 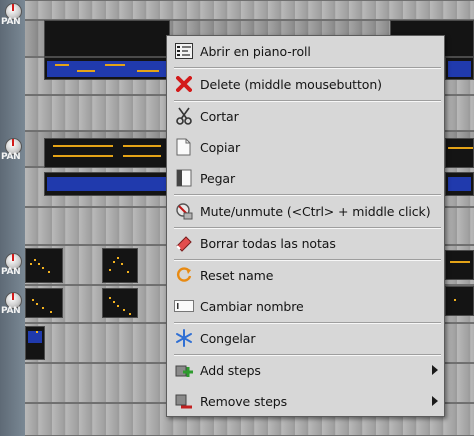 What do you see at coordinates (244, 401) in the screenshot?
I see `menu-item-label: Remove steps` at bounding box center [244, 401].